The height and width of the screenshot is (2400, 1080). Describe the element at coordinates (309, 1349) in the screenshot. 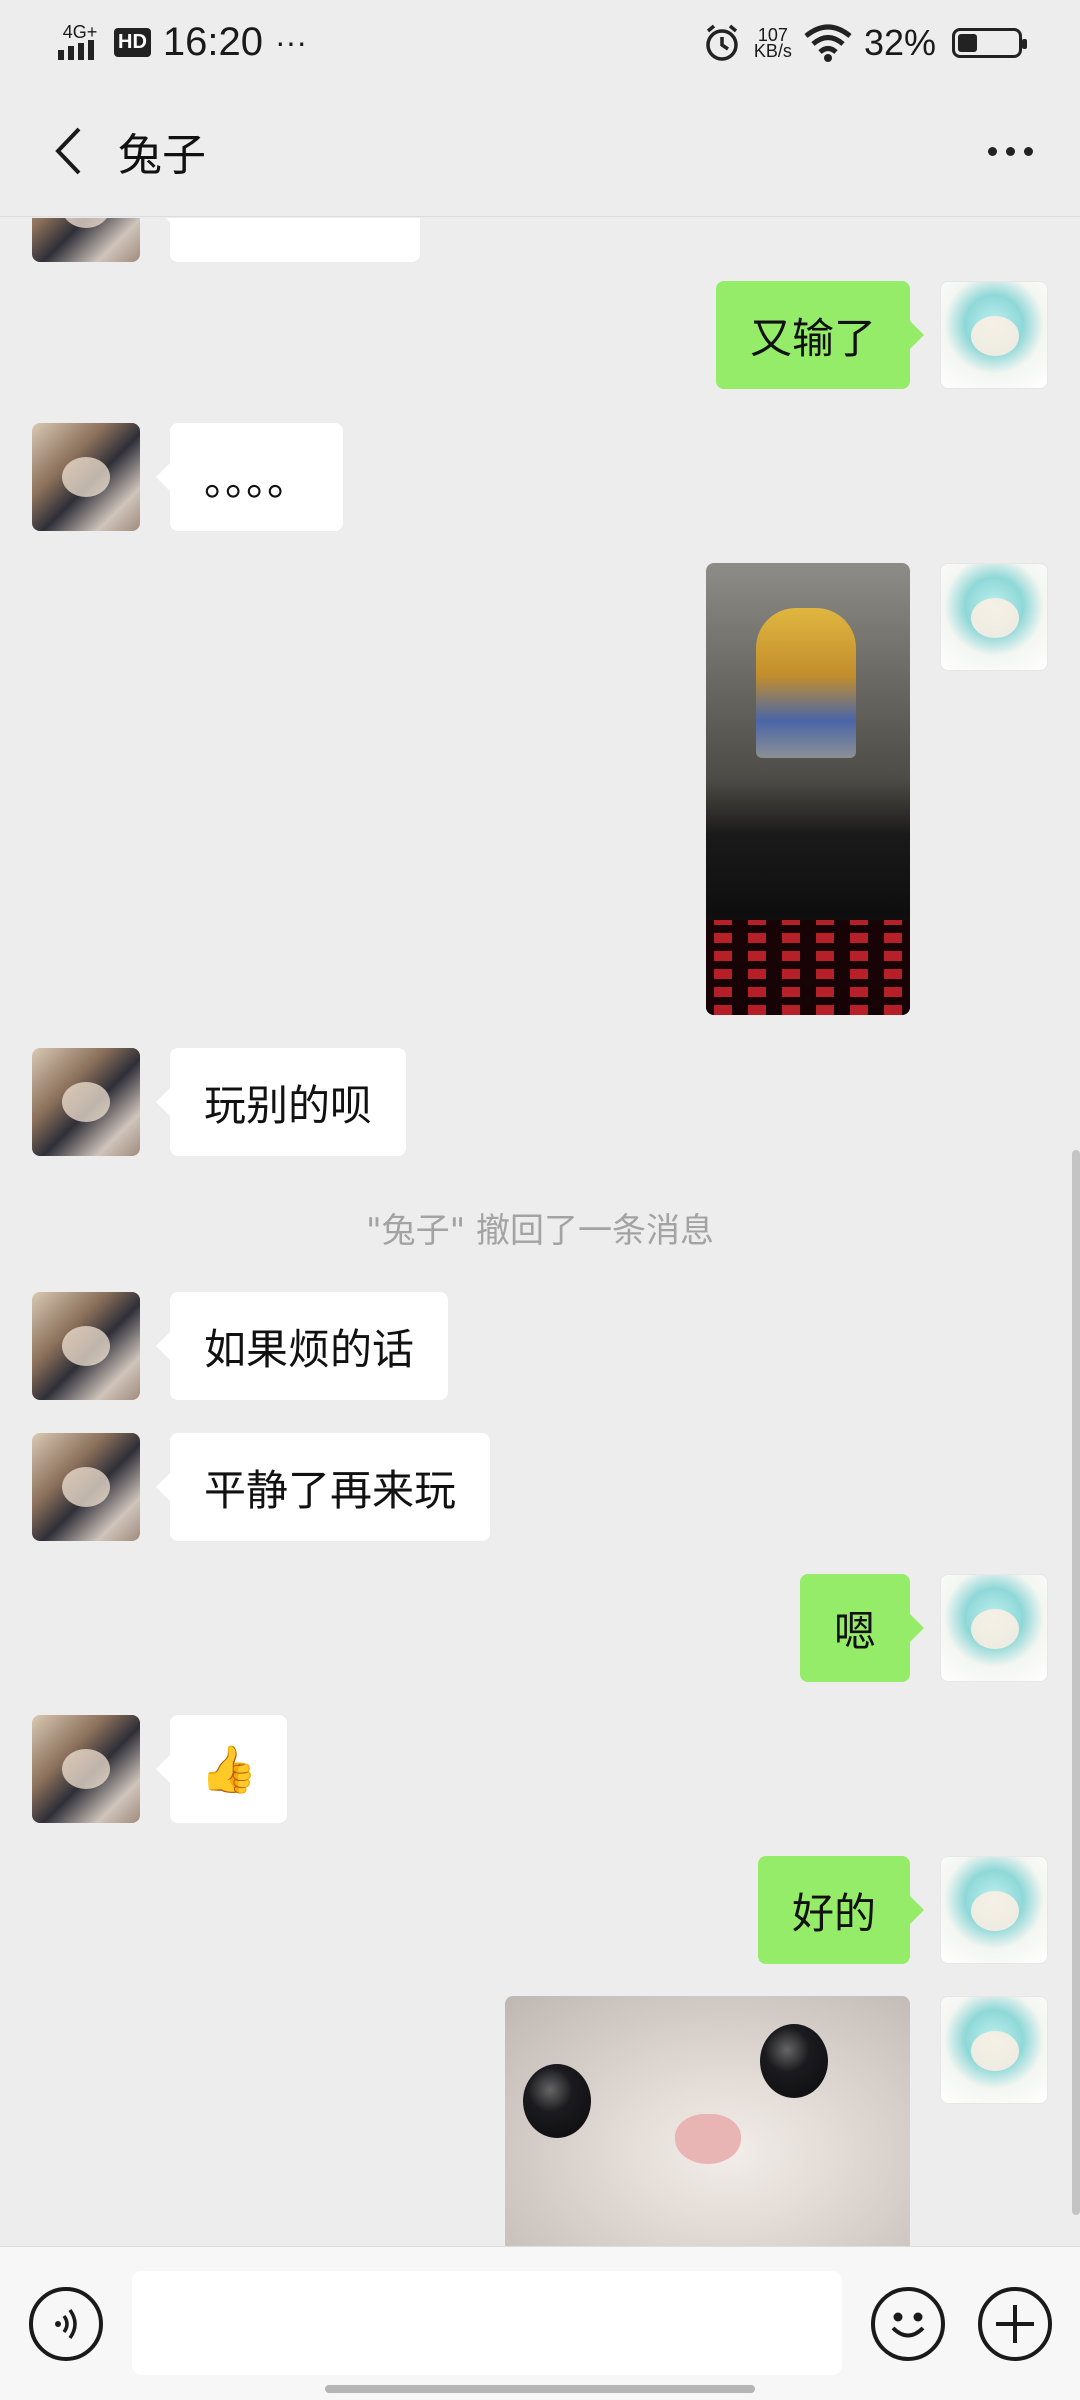

I see `message-text: 如果烦的话` at that location.